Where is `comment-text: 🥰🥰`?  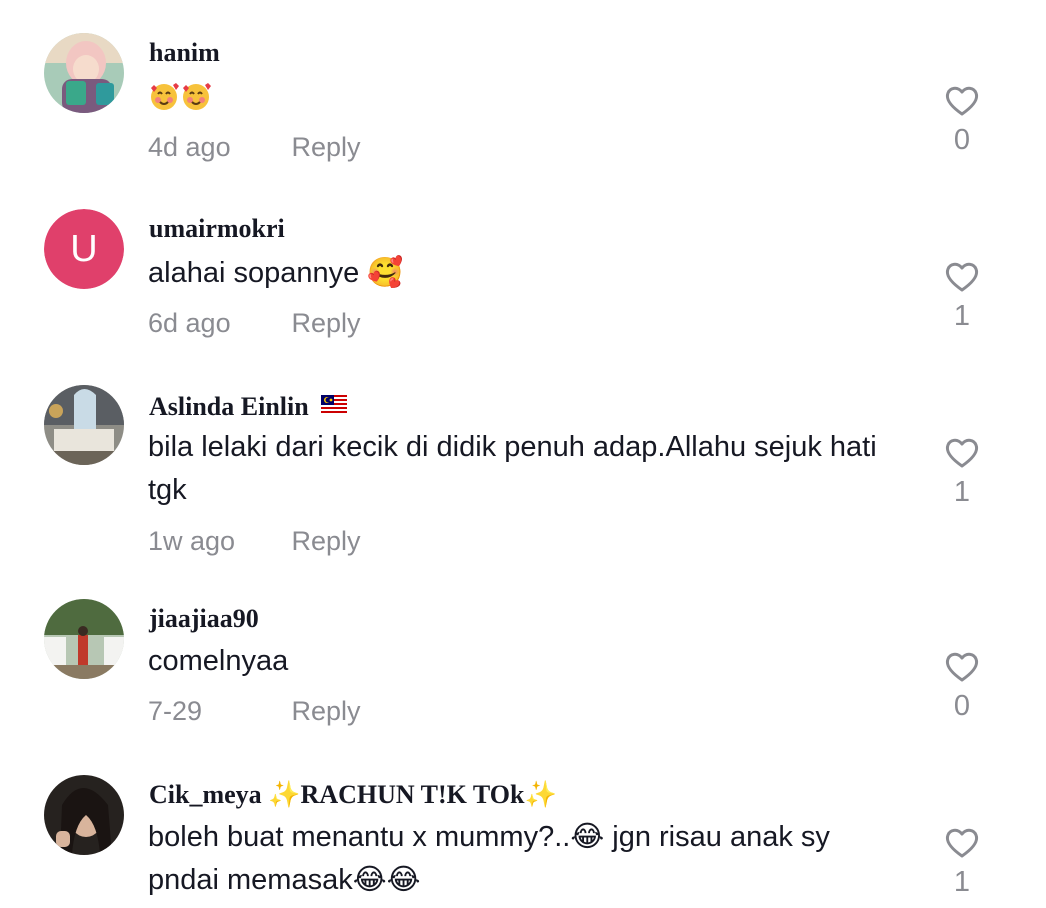
comment-text: 🥰🥰 is located at coordinates (528, 101).